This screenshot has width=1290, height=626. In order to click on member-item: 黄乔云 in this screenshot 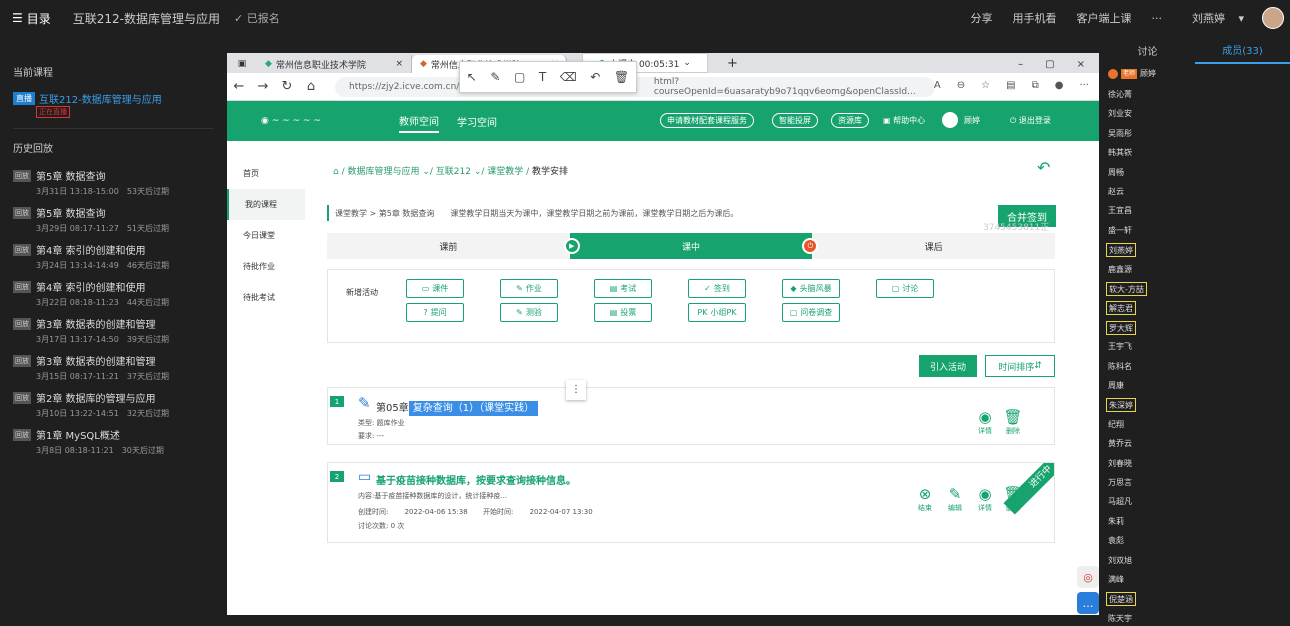, I will do `click(1120, 444)`.